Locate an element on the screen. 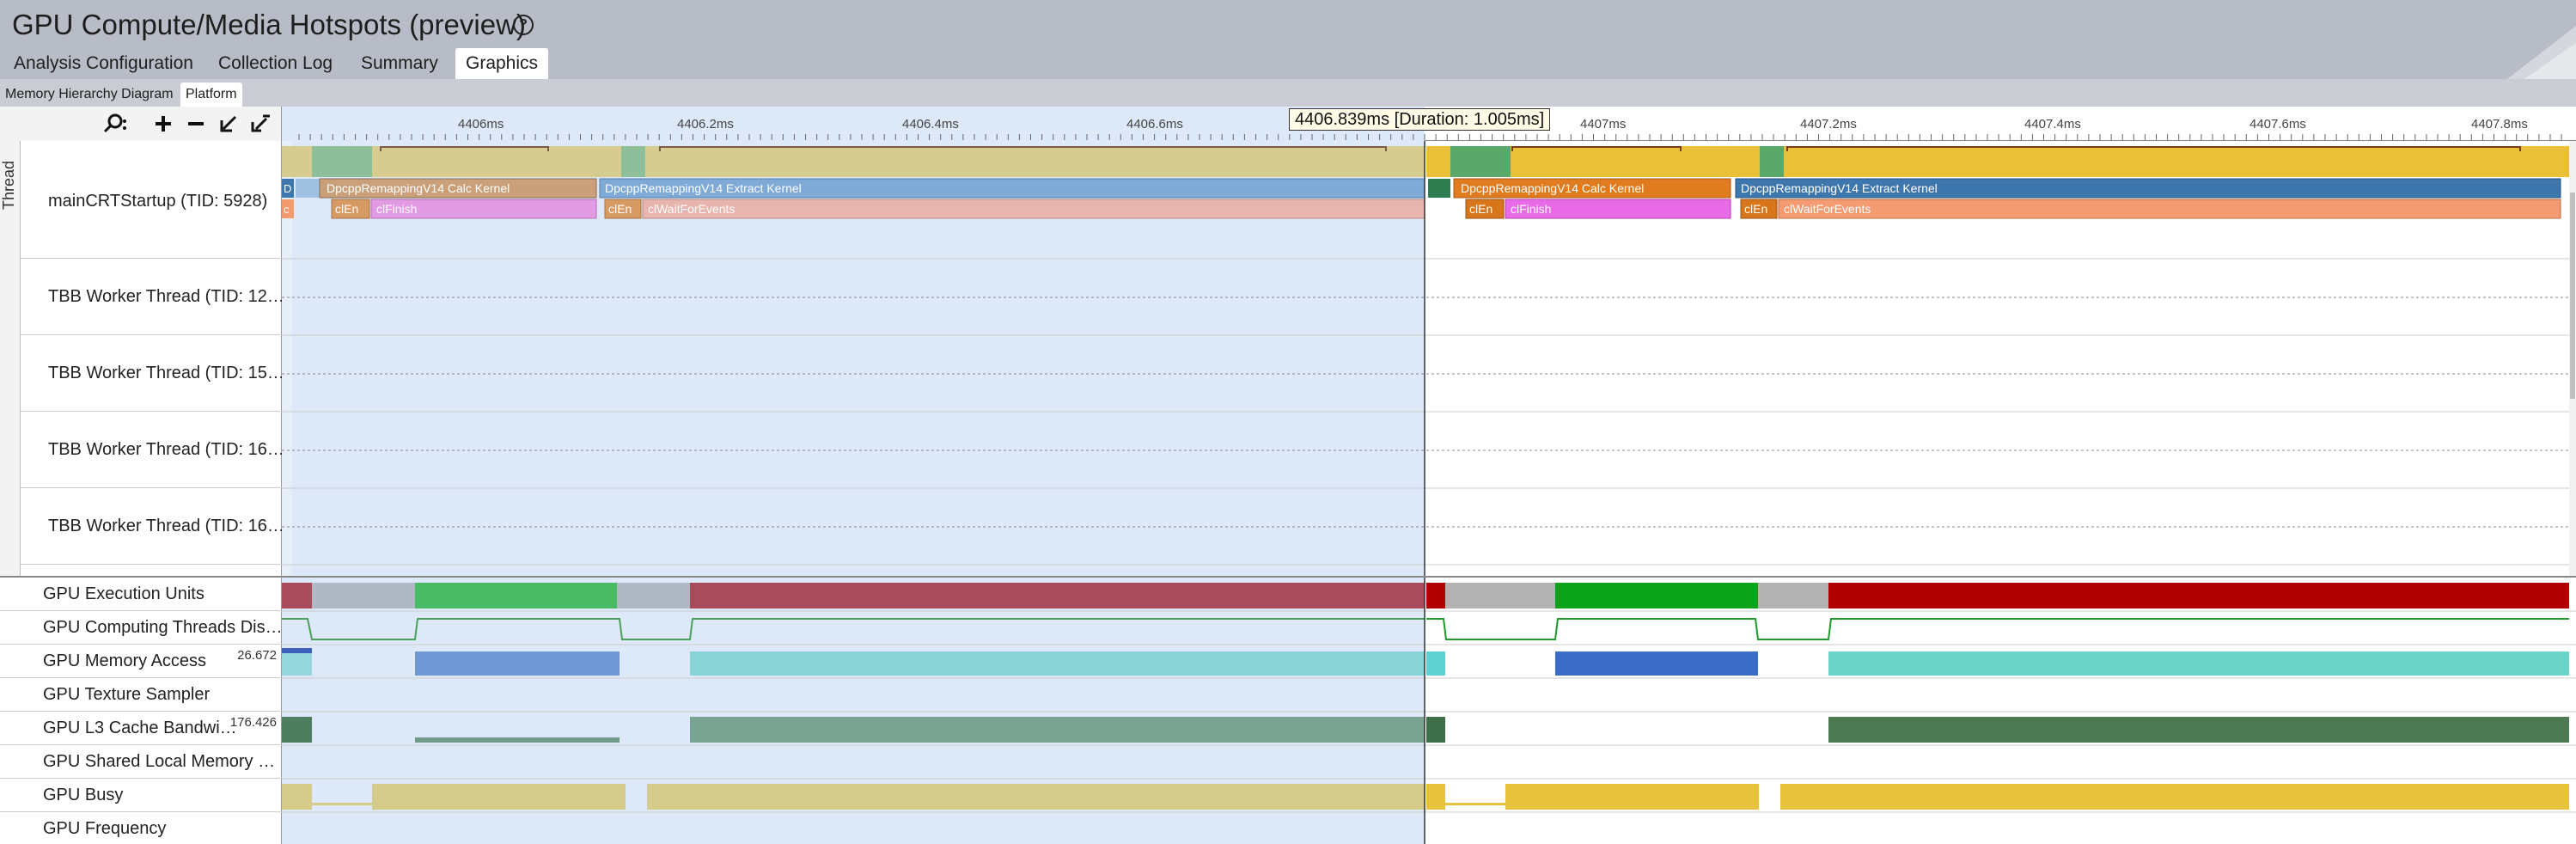 This screenshot has height=844, width=2576. tick-label: 4406.6ms is located at coordinates (1154, 124).